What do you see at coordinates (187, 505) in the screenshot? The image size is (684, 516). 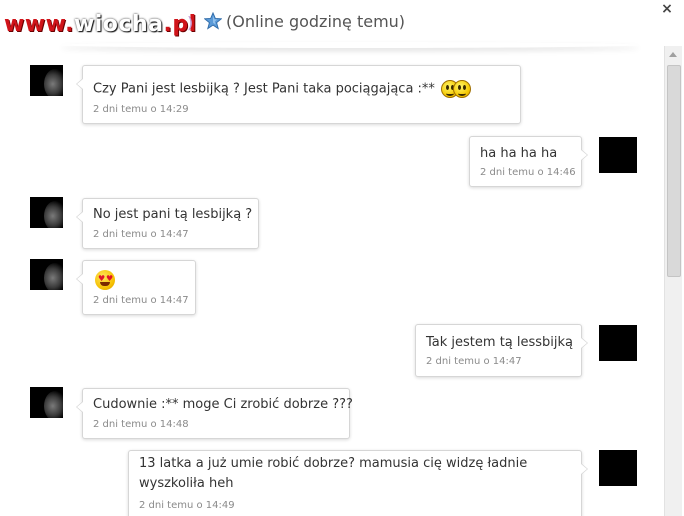 I see `message-timestamp: 2 dni temu o 14:49` at bounding box center [187, 505].